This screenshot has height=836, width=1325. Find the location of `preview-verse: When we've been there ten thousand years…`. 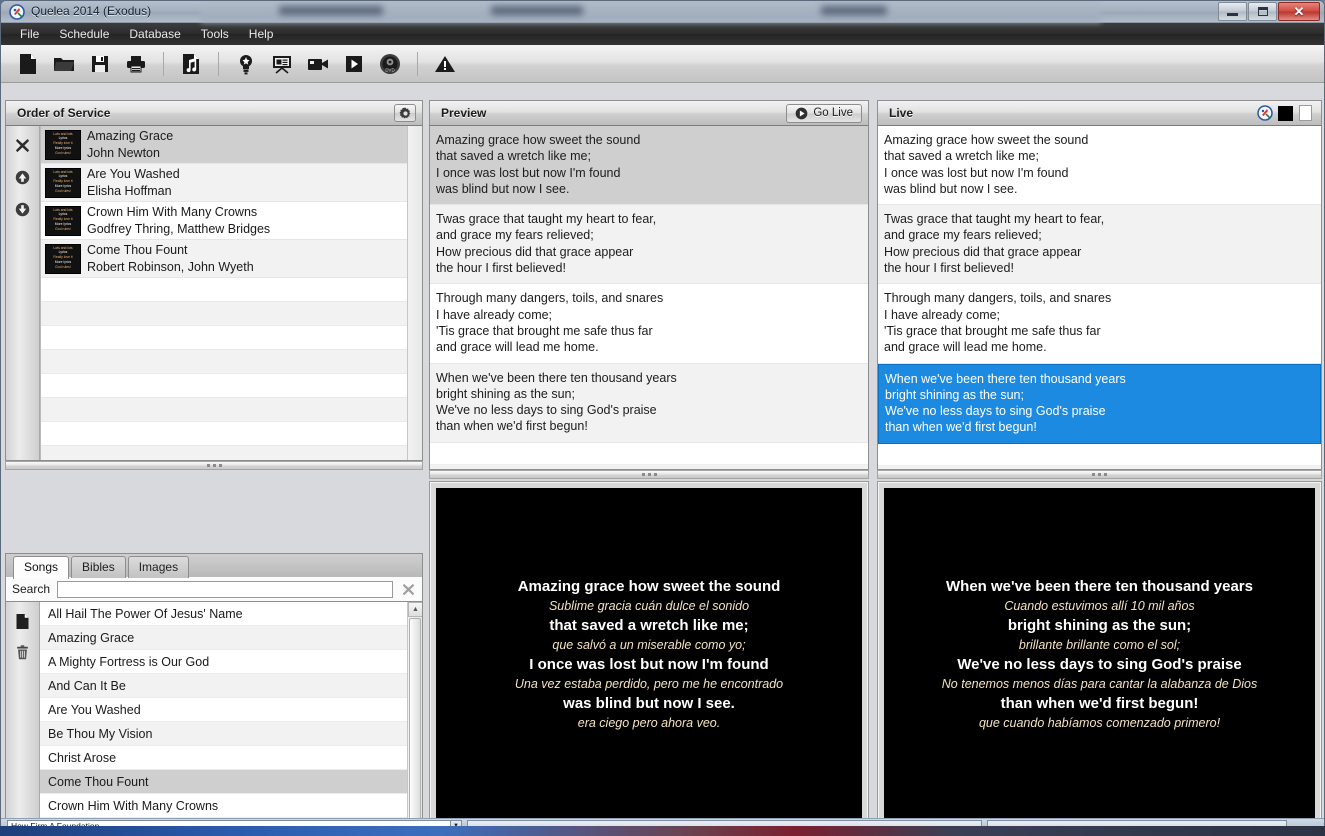

preview-verse: When we've been there ten thousand years… is located at coordinates (649, 403).